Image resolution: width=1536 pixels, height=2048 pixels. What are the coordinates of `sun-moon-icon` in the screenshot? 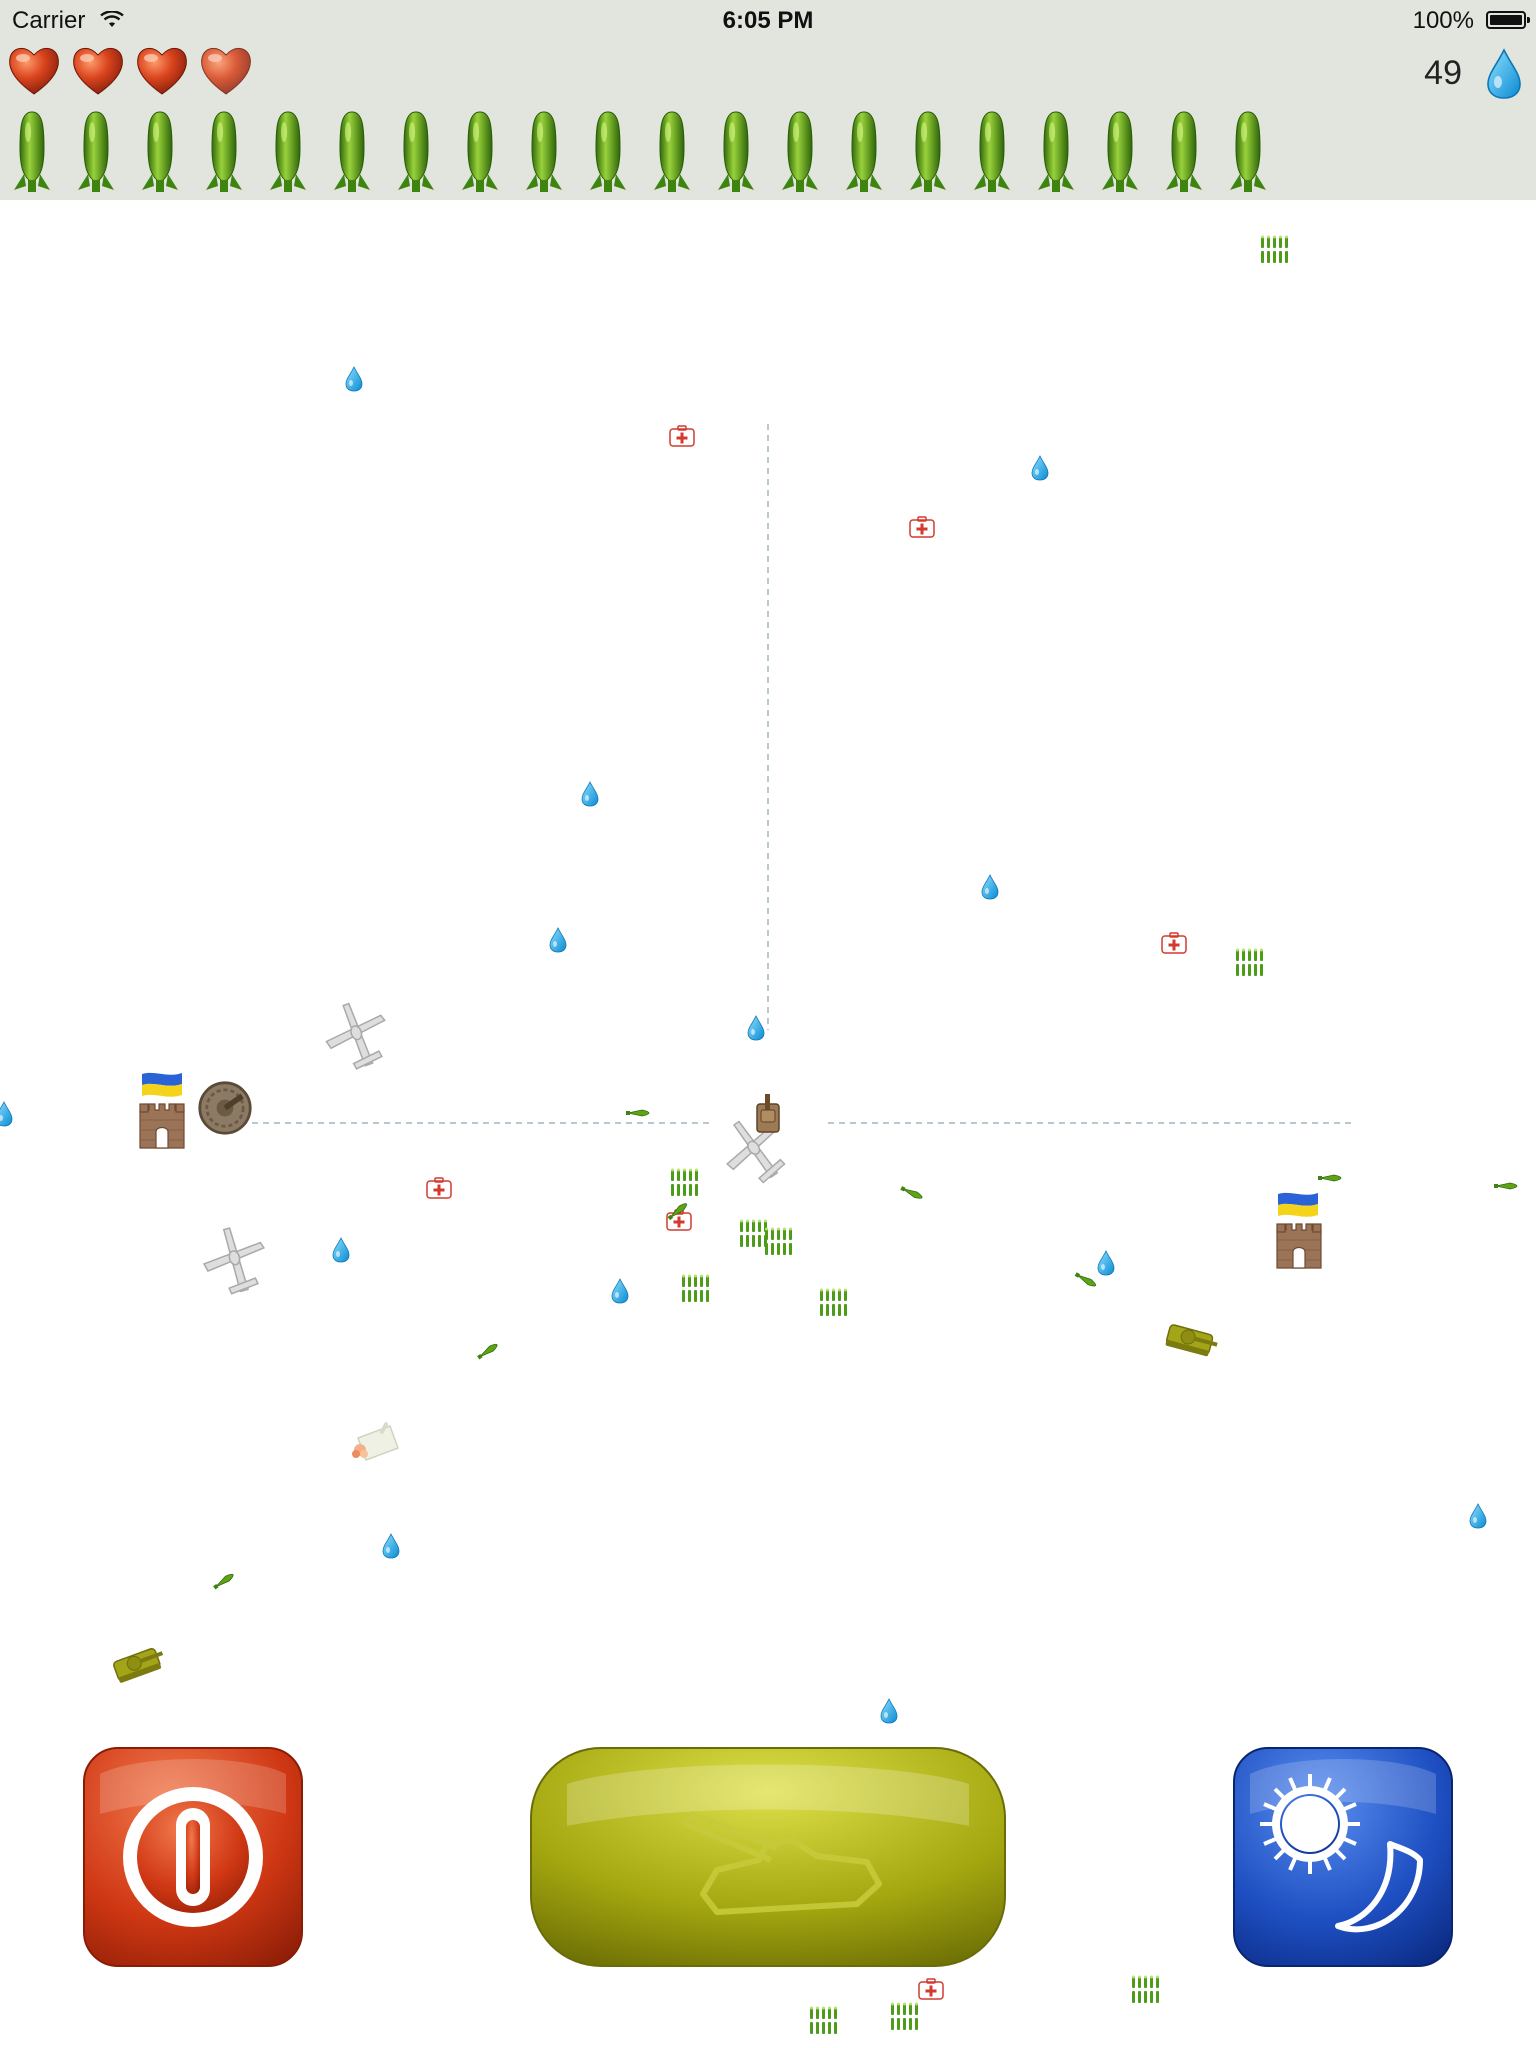 It's located at (1343, 1857).